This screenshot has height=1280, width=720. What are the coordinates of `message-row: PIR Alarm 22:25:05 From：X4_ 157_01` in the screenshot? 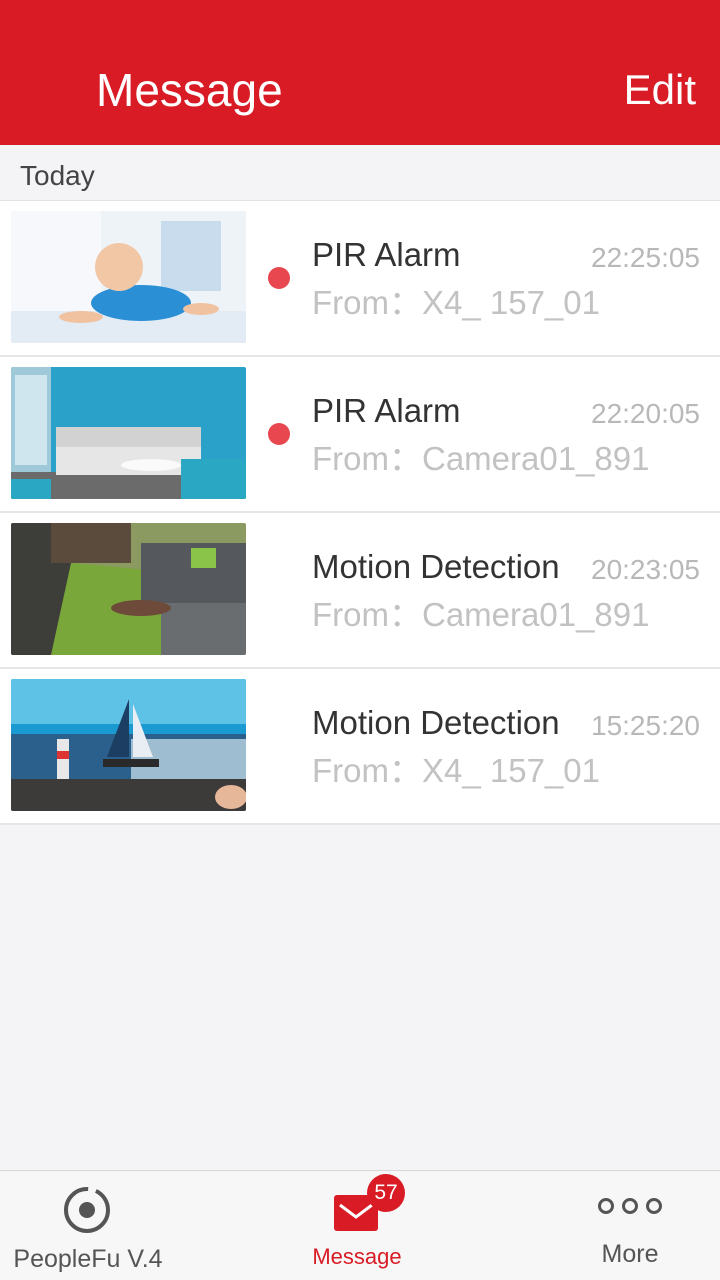 It's located at (360, 279).